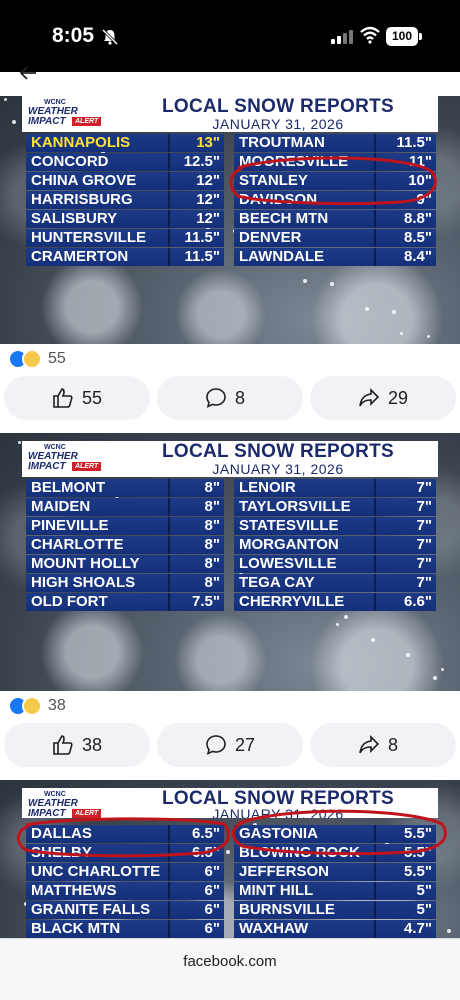  I want to click on town-name: CHARLOTTE, so click(77, 544).